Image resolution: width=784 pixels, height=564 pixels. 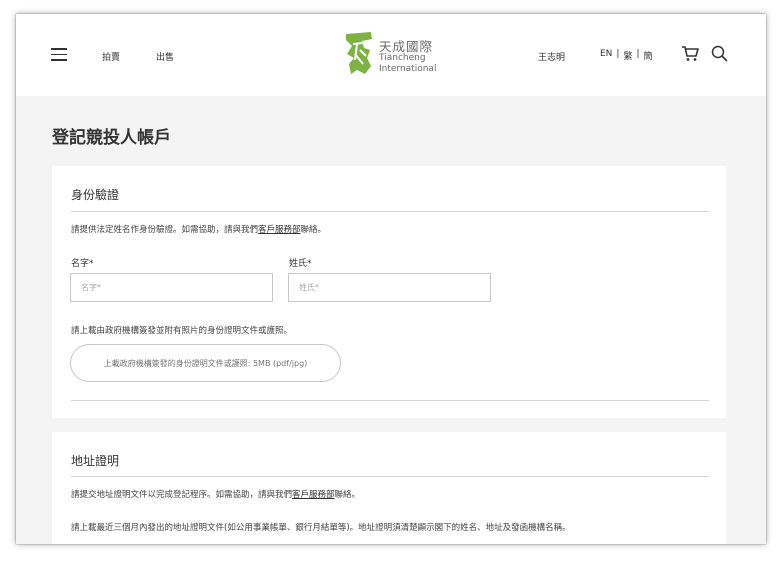 What do you see at coordinates (171, 287) in the screenshot?
I see `first-name-input` at bounding box center [171, 287].